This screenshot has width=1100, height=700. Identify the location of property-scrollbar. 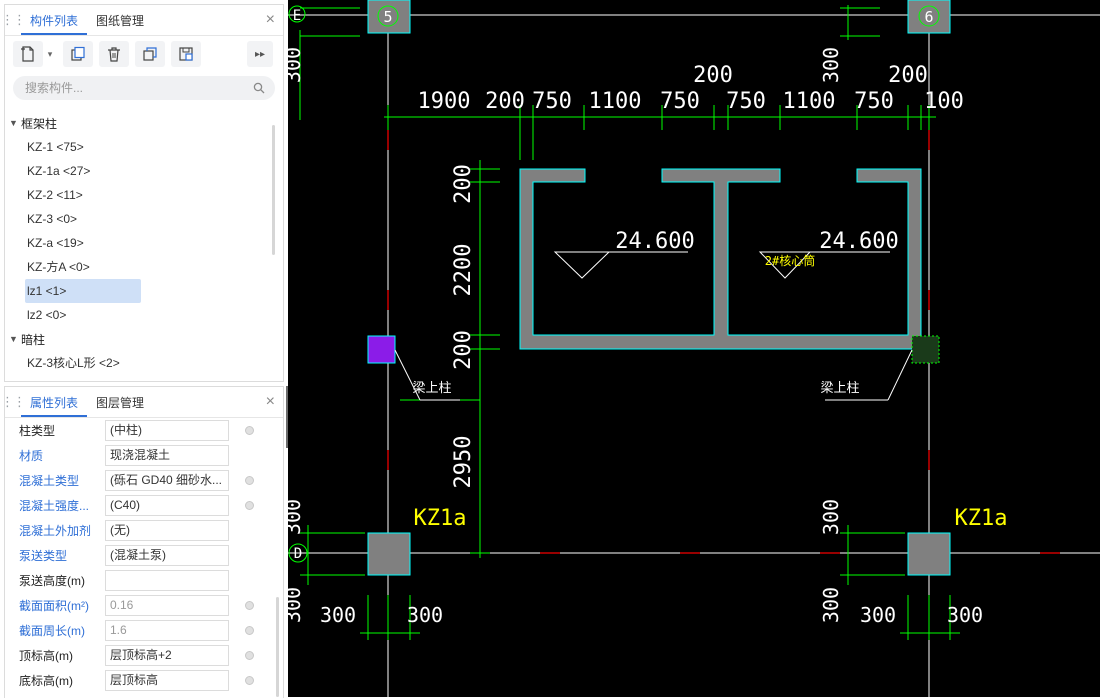
(277, 647).